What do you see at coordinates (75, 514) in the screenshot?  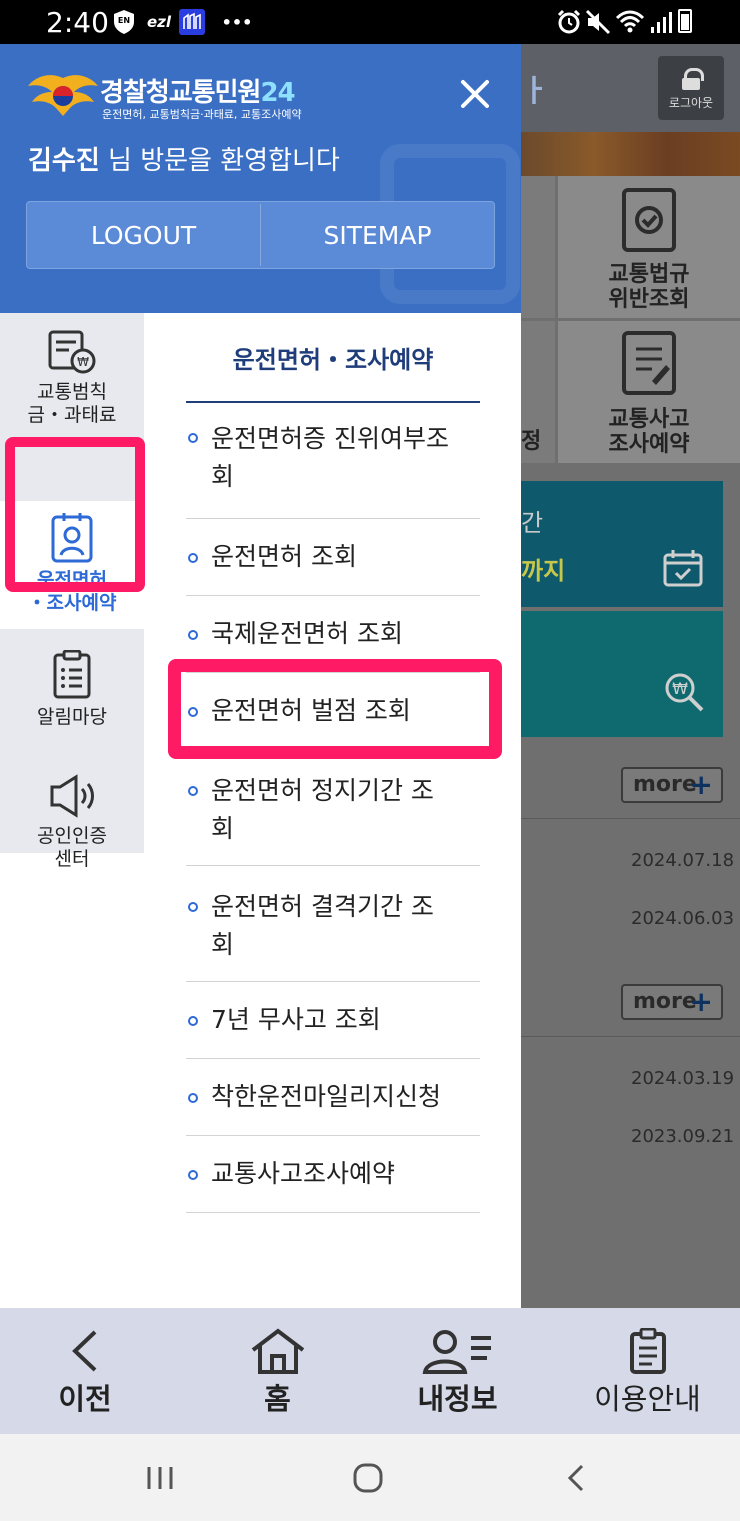 I see `highlight-box-category` at bounding box center [75, 514].